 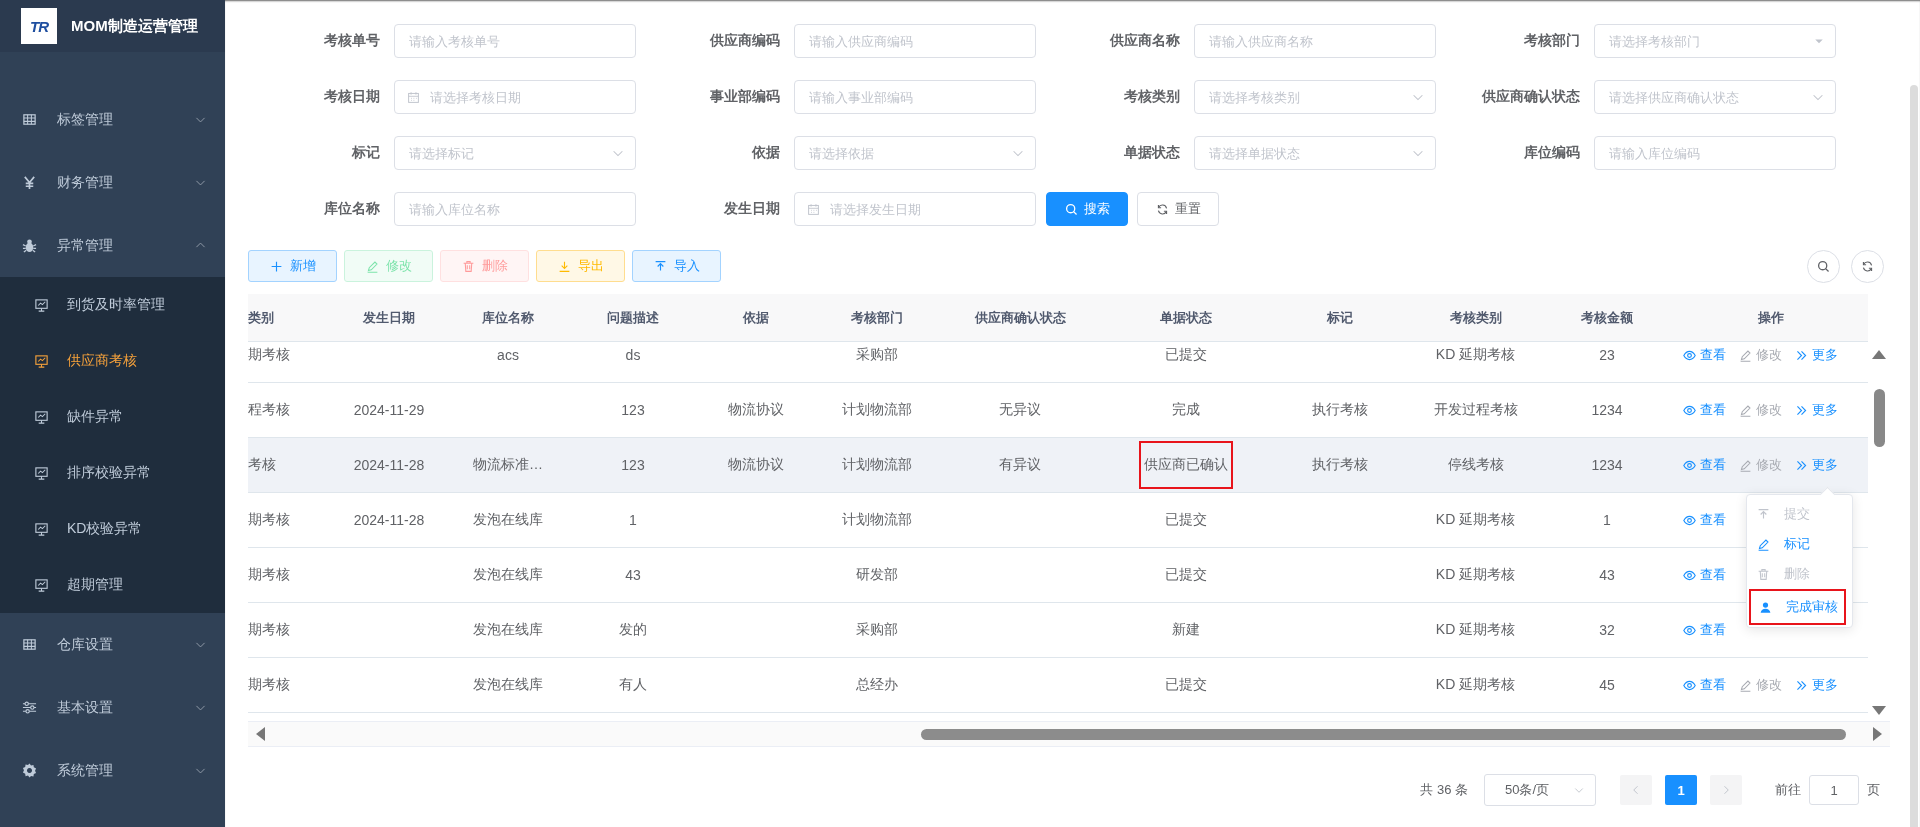 What do you see at coordinates (1087, 209) in the screenshot?
I see `search-button: 搜索` at bounding box center [1087, 209].